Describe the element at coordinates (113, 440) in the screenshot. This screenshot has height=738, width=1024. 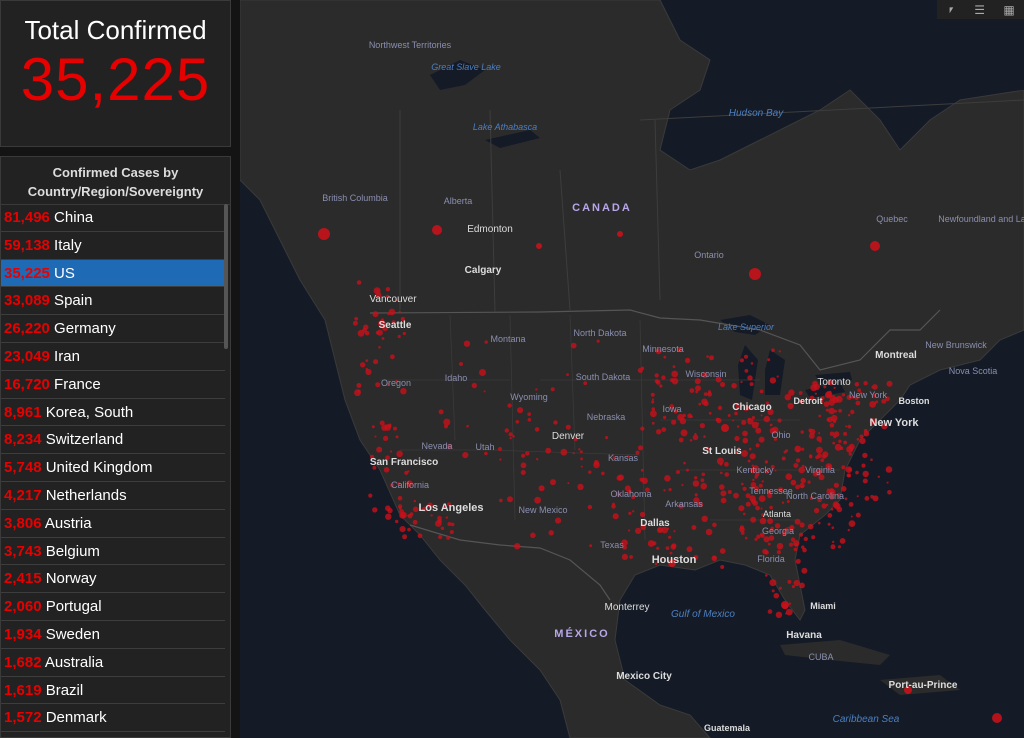
I see `country-row: 8,234 Switzerland` at that location.